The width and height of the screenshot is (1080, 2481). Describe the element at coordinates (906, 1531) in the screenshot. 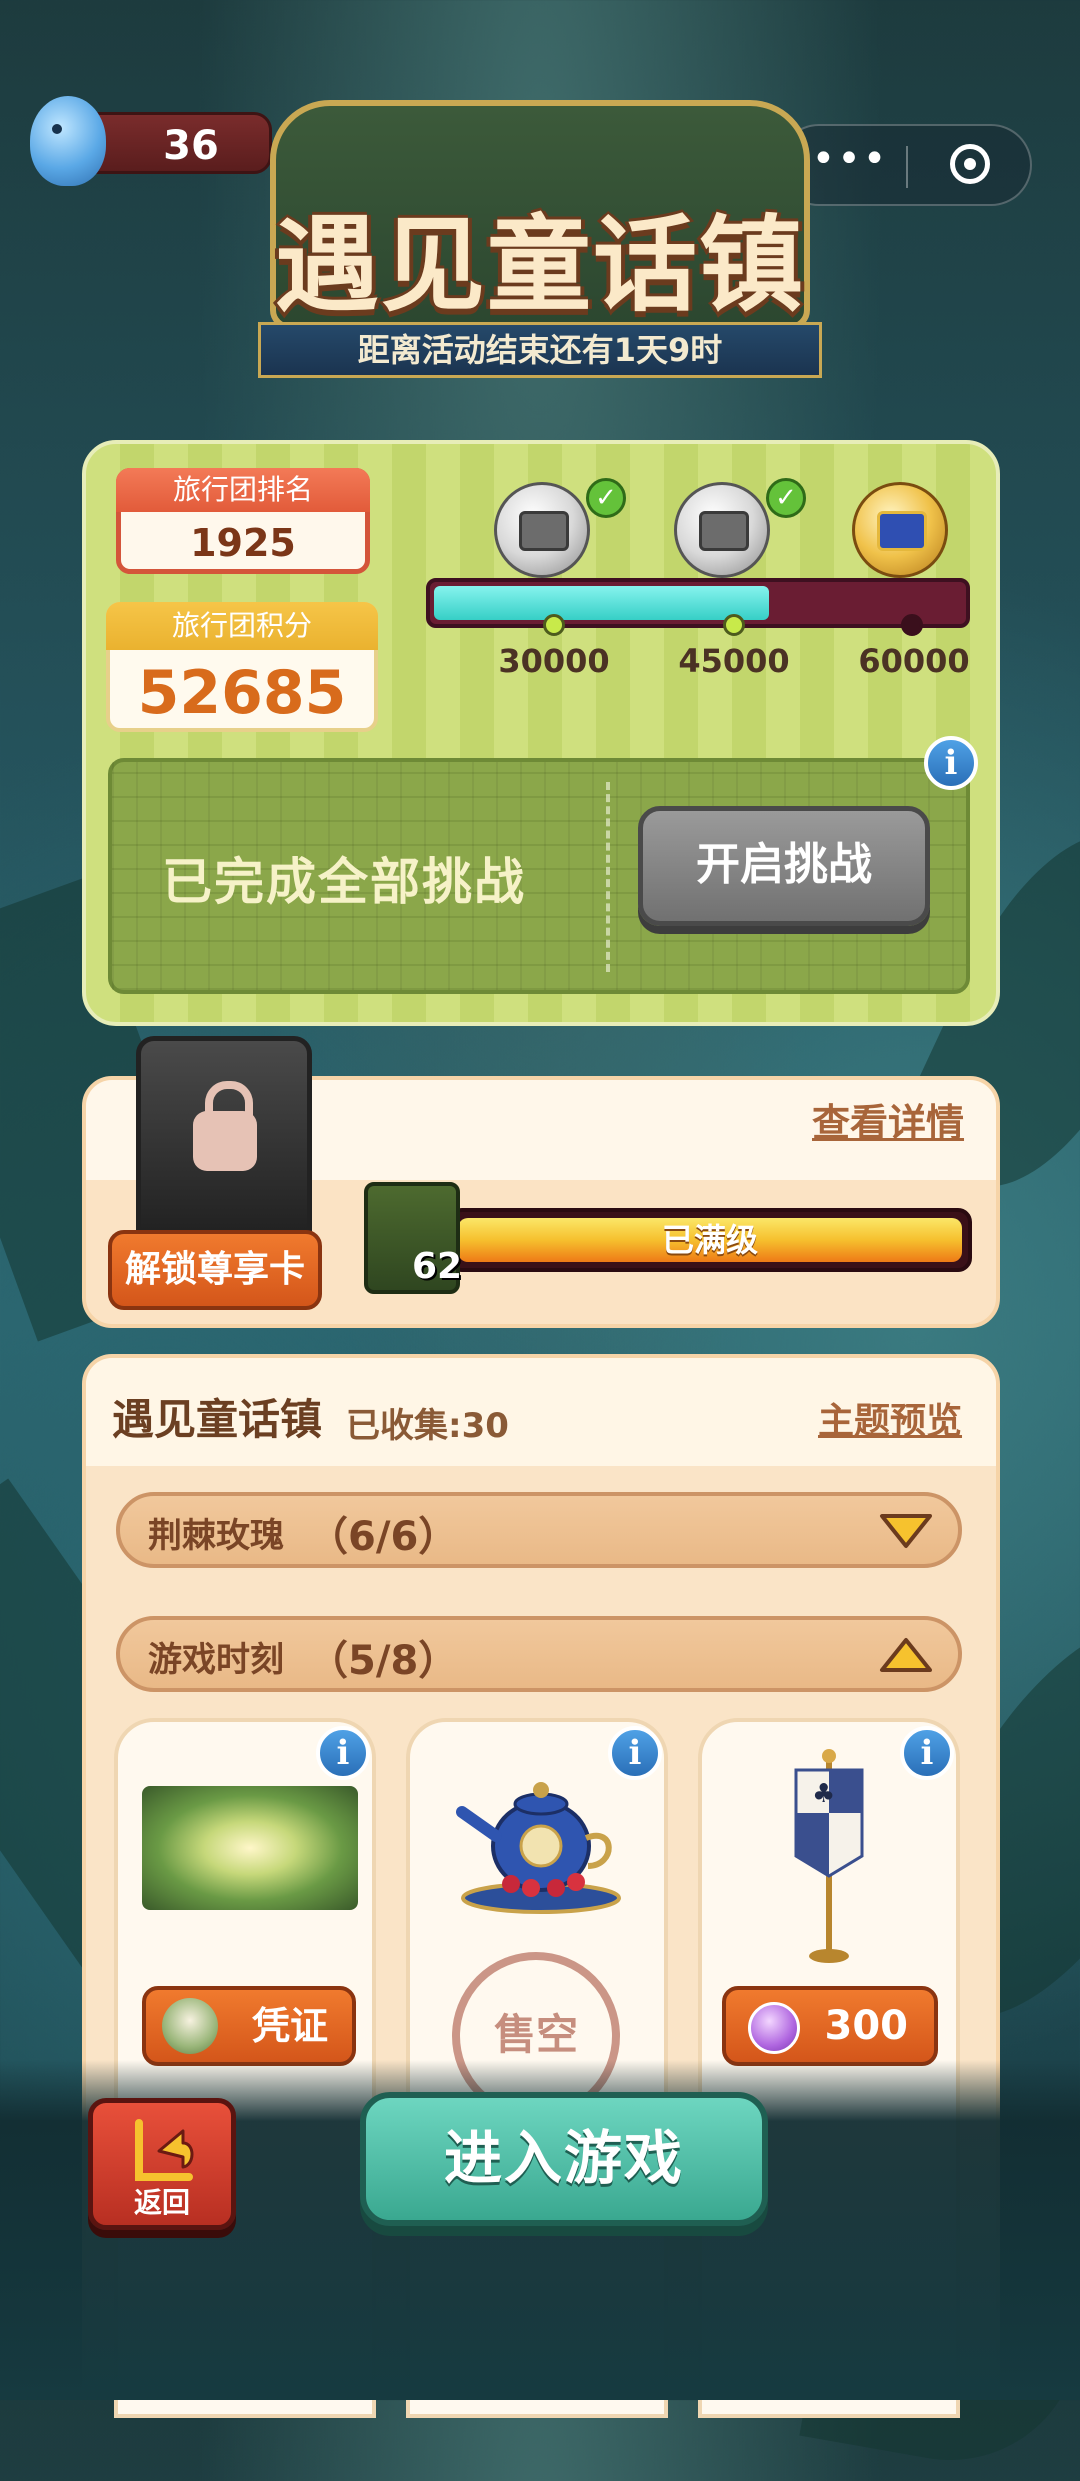

I see `chevron-down-icon` at that location.